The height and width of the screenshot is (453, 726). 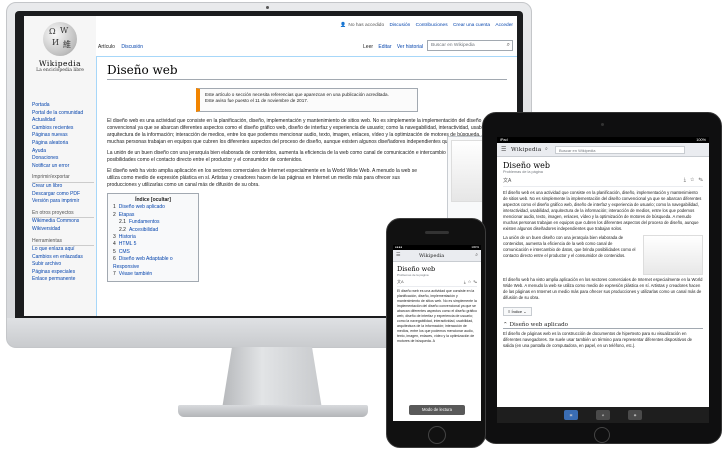 What do you see at coordinates (63, 159) in the screenshot?
I see `sidebar-item: Donaciones` at bounding box center [63, 159].